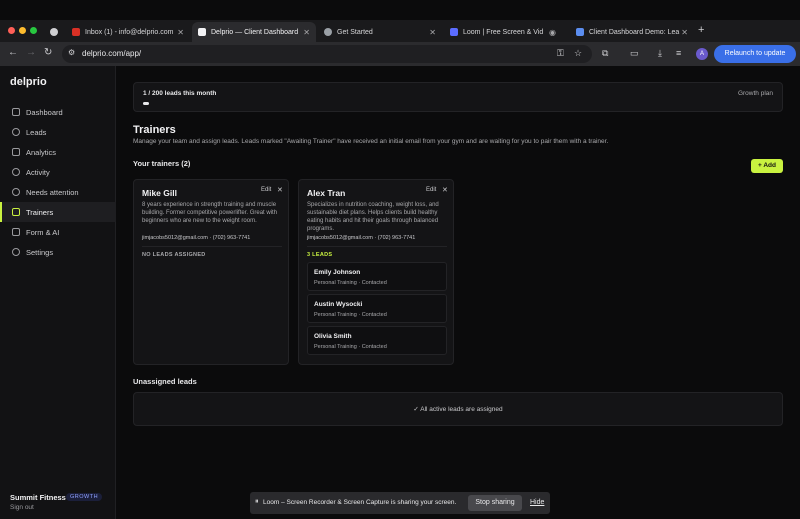 This screenshot has width=800, height=519. I want to click on delprio-icon, so click(202, 32).